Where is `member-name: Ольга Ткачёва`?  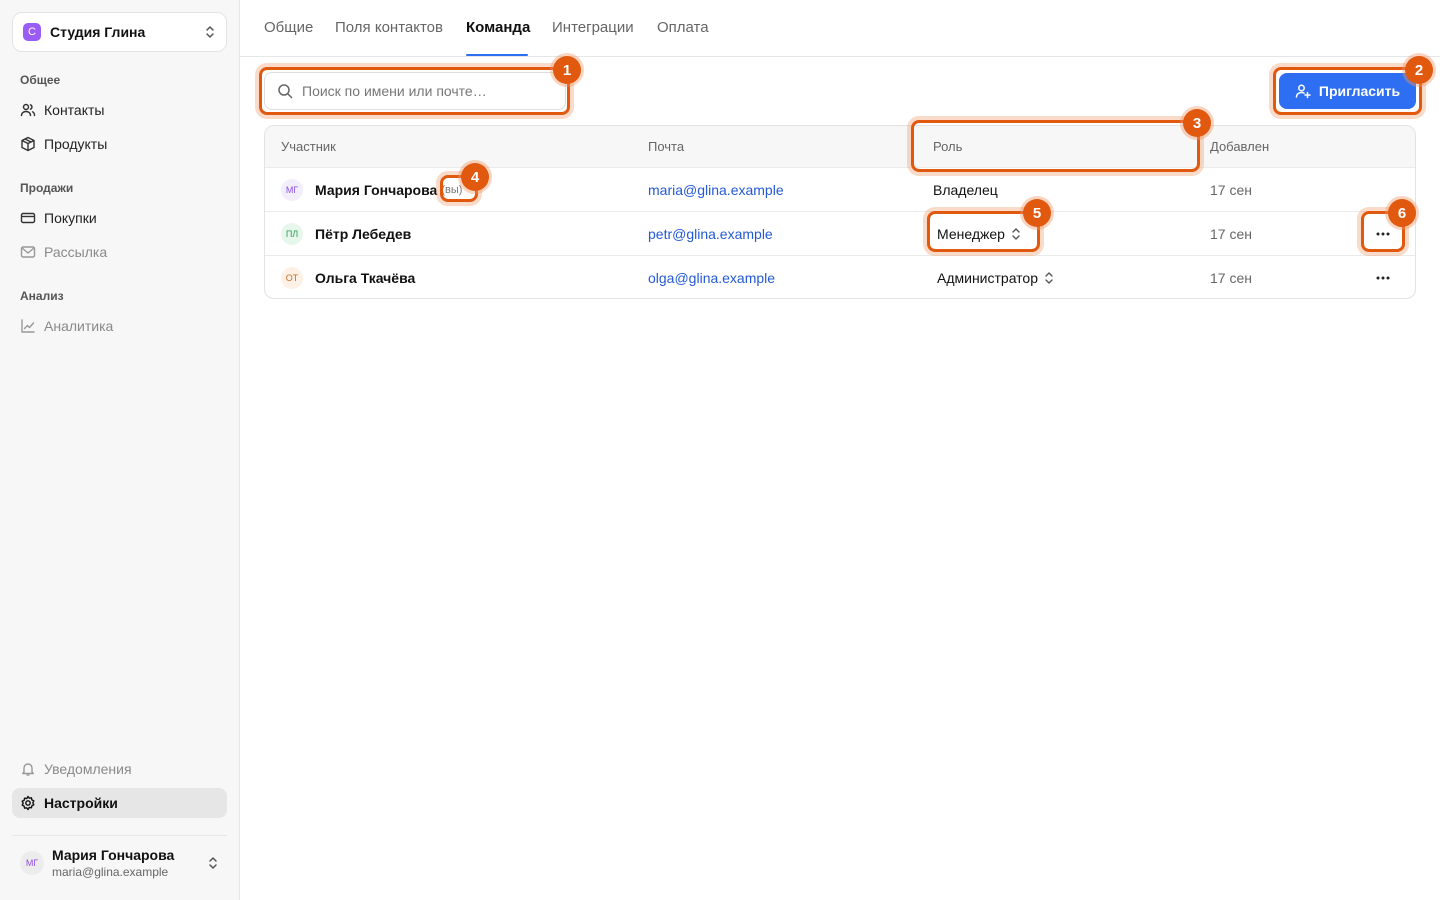
member-name: Ольга Ткачёва is located at coordinates (365, 277).